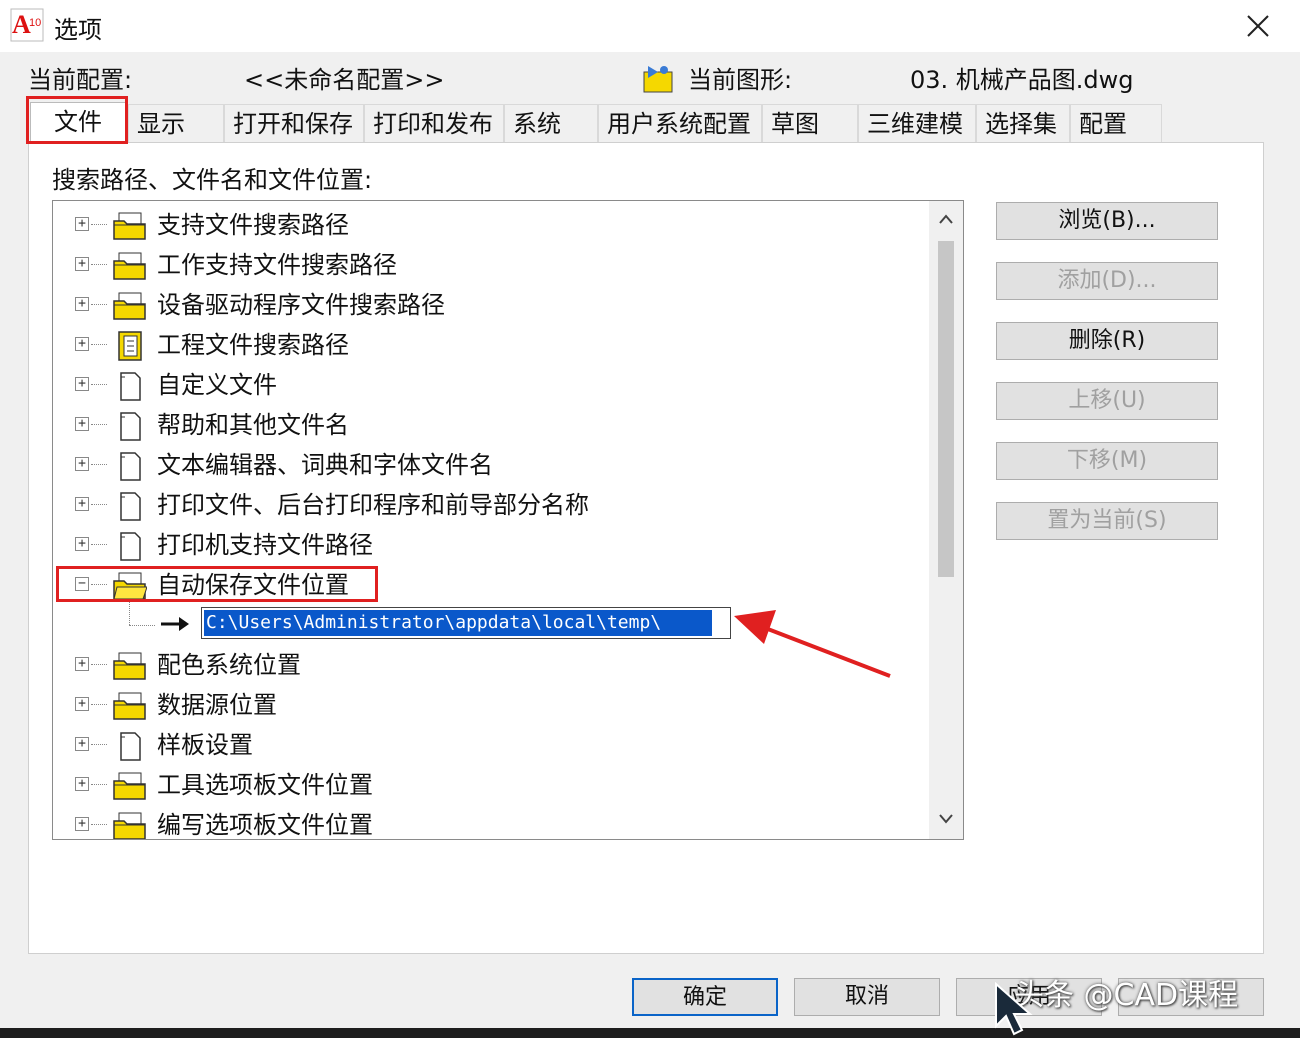 Image resolution: width=1300 pixels, height=1038 pixels. Describe the element at coordinates (810, 123) in the screenshot. I see `tab-drafting: 草图` at that location.